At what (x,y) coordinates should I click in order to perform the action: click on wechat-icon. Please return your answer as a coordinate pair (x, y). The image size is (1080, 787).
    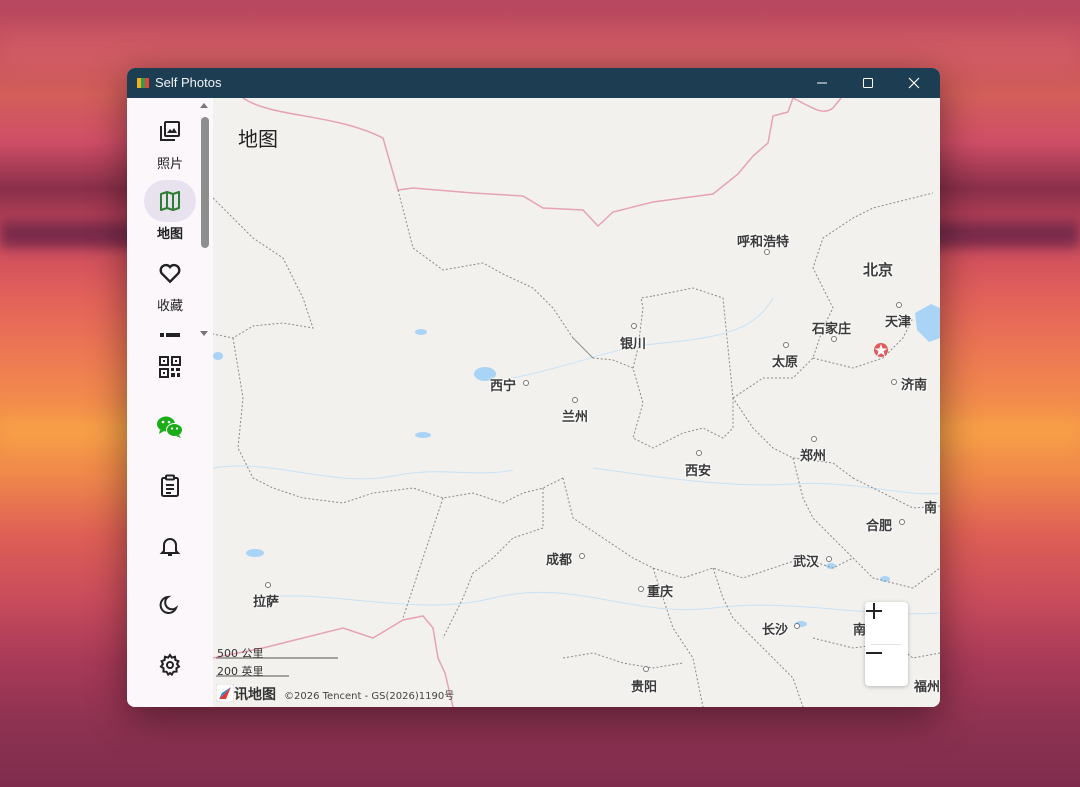
    Looking at the image, I should click on (170, 427).